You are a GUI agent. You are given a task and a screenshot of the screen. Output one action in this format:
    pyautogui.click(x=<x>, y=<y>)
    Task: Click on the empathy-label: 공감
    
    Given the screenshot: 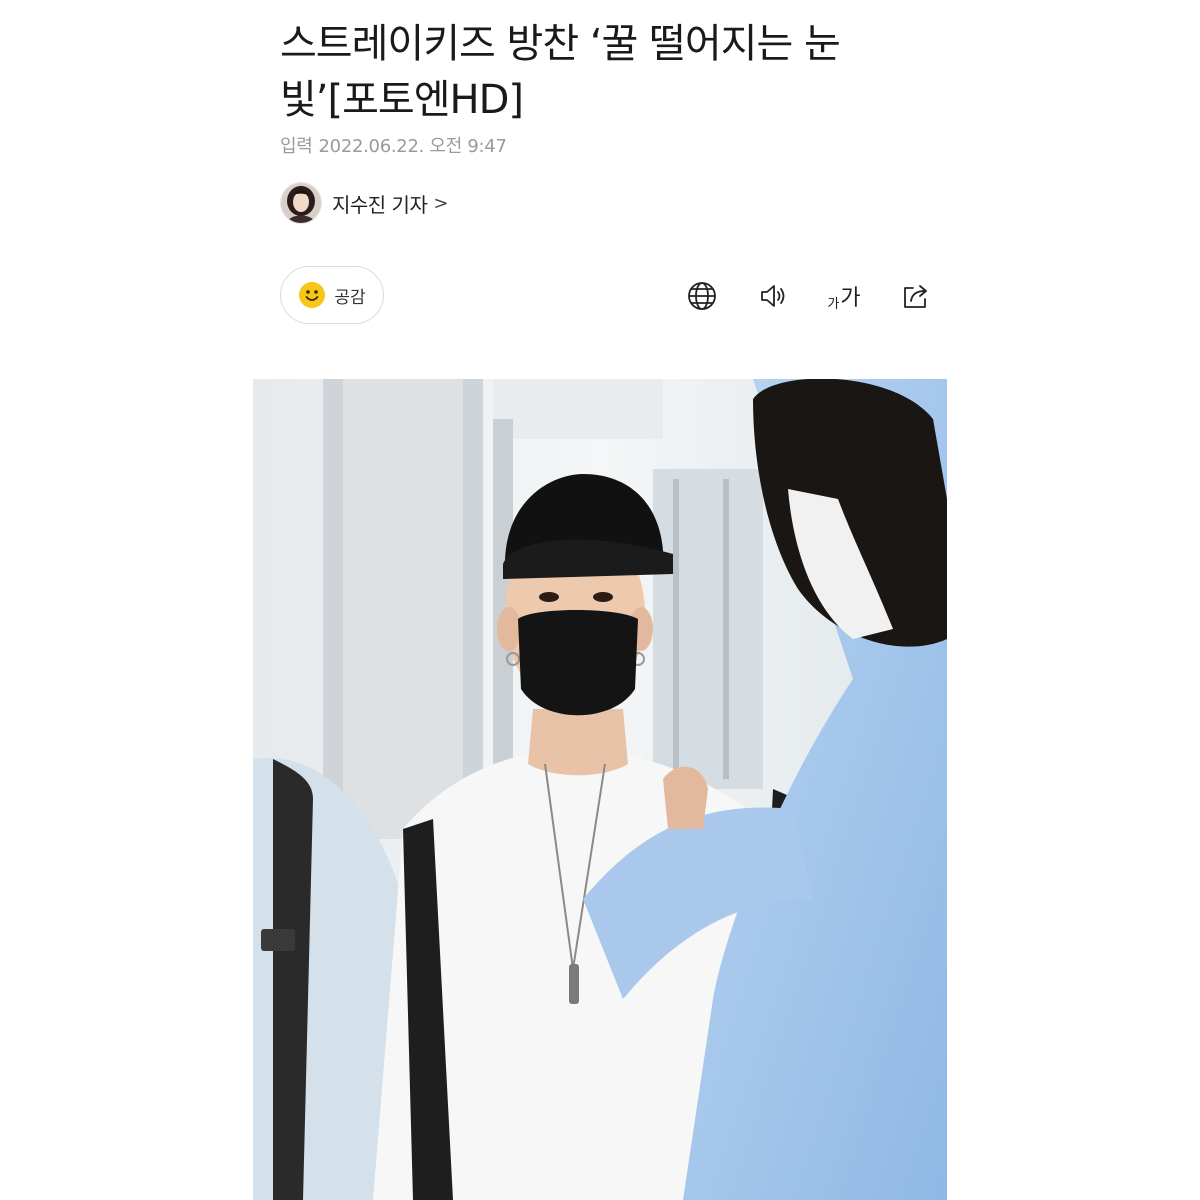 What is the action you would take?
    pyautogui.click(x=350, y=297)
    